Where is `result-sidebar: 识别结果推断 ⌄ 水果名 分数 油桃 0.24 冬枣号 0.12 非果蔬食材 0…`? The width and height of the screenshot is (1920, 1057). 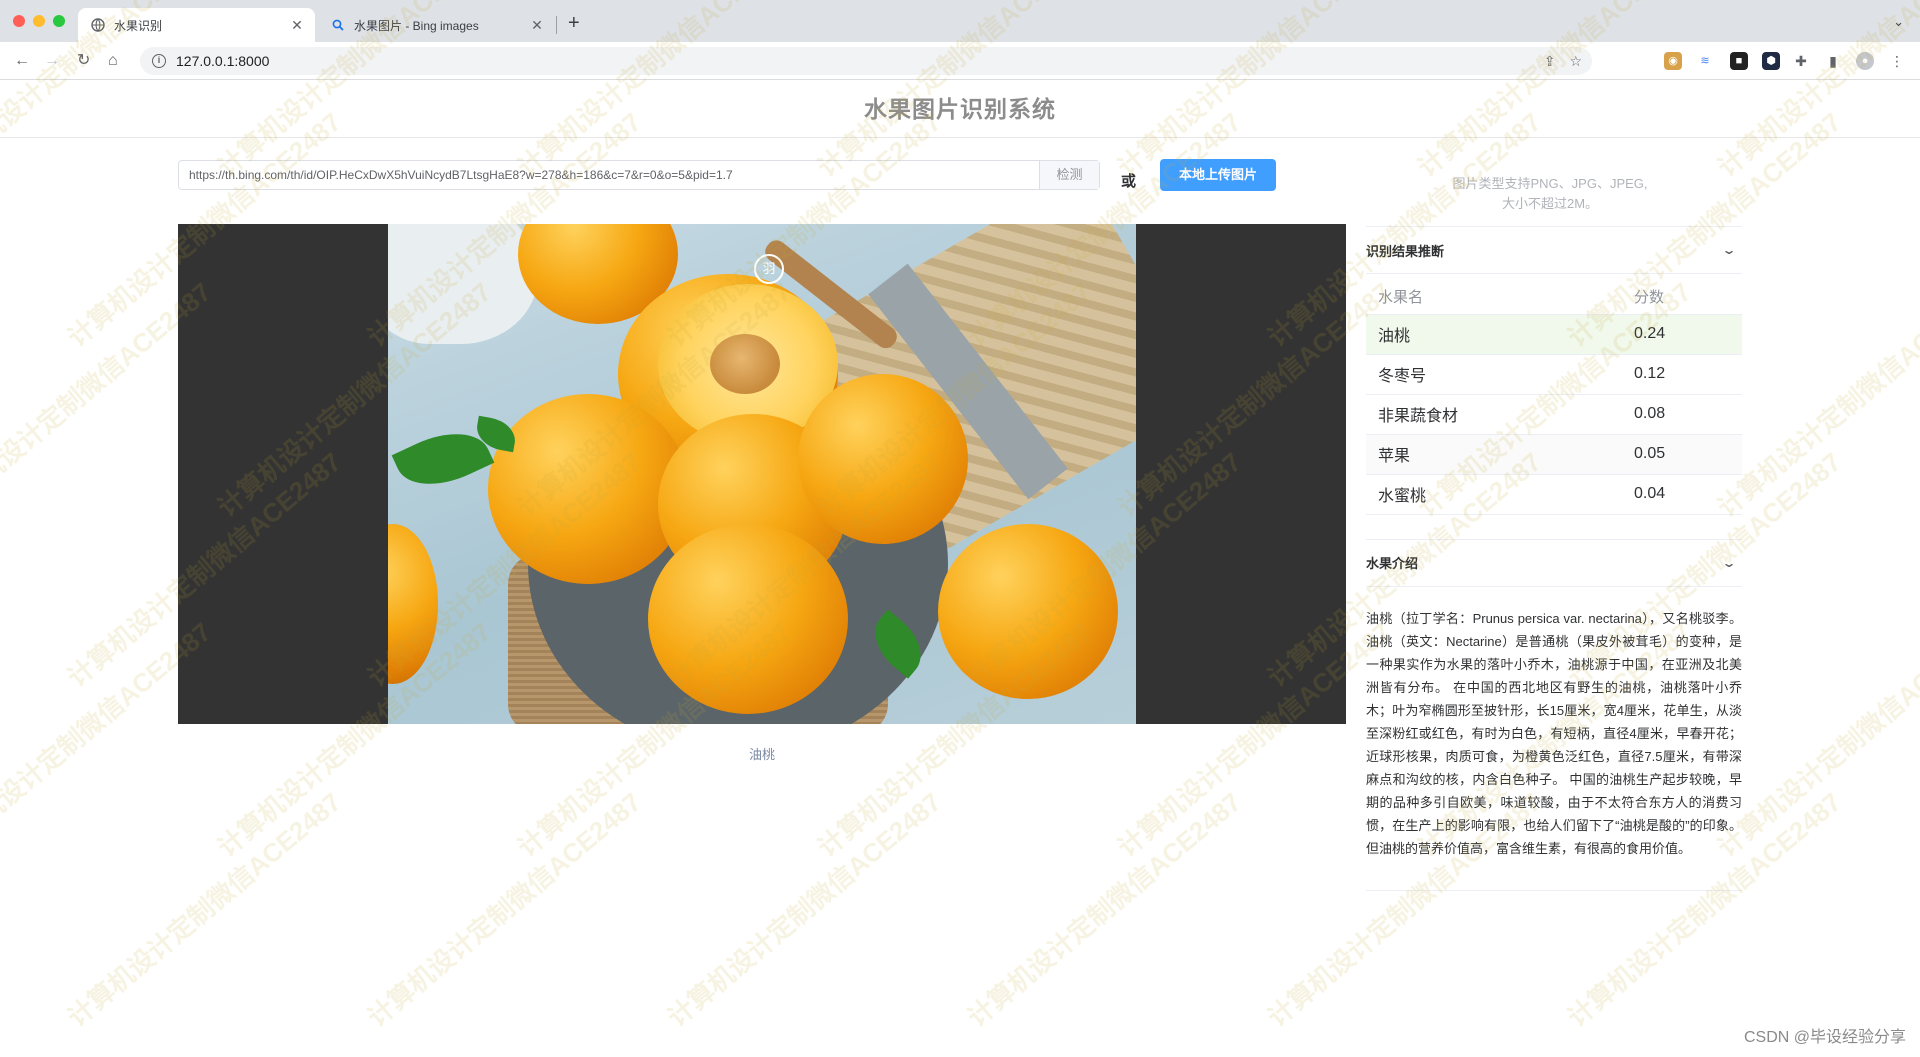 result-sidebar: 识别结果推断 ⌄ 水果名 分数 油桃 0.24 冬枣号 0.12 非果蔬食材 0… is located at coordinates (1554, 558).